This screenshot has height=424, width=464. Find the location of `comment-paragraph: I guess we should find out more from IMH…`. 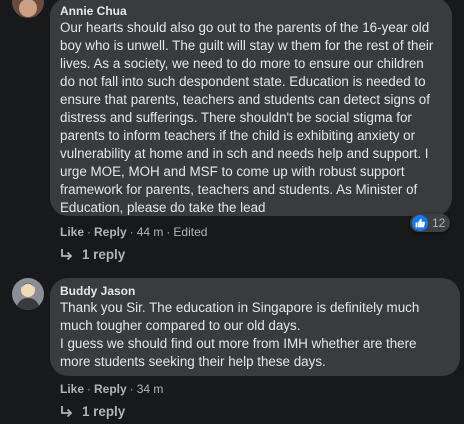

comment-paragraph: I guess we should find out more from IMH… is located at coordinates (238, 352).